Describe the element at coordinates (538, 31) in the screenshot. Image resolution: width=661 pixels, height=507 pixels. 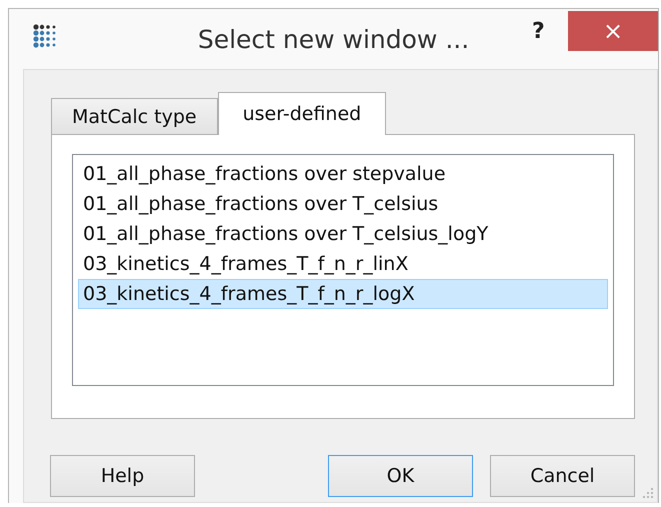
I see `help-button: ?` at that location.